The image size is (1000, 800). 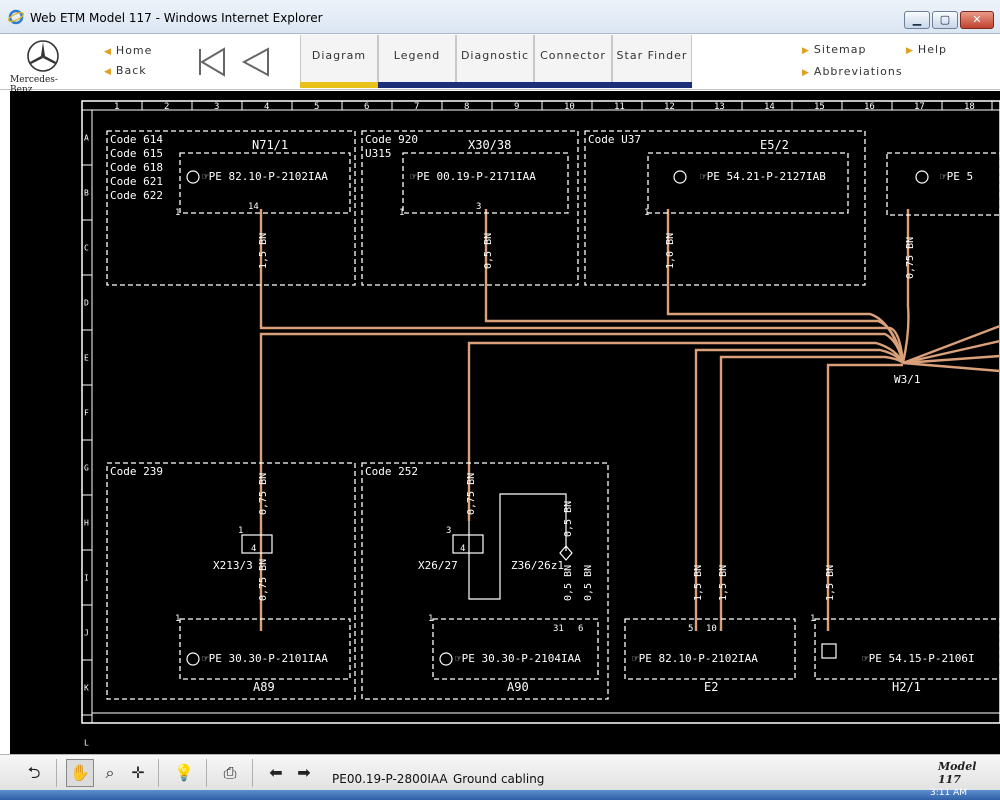 What do you see at coordinates (499, 779) in the screenshot?
I see `document-title: Ground cabling` at bounding box center [499, 779].